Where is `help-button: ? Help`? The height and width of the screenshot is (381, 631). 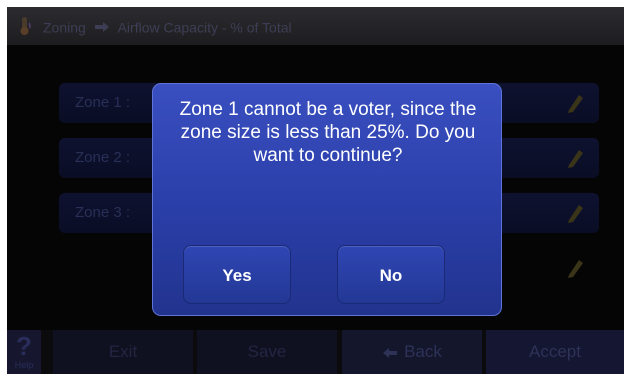
help-button: ? Help is located at coordinates (24, 352).